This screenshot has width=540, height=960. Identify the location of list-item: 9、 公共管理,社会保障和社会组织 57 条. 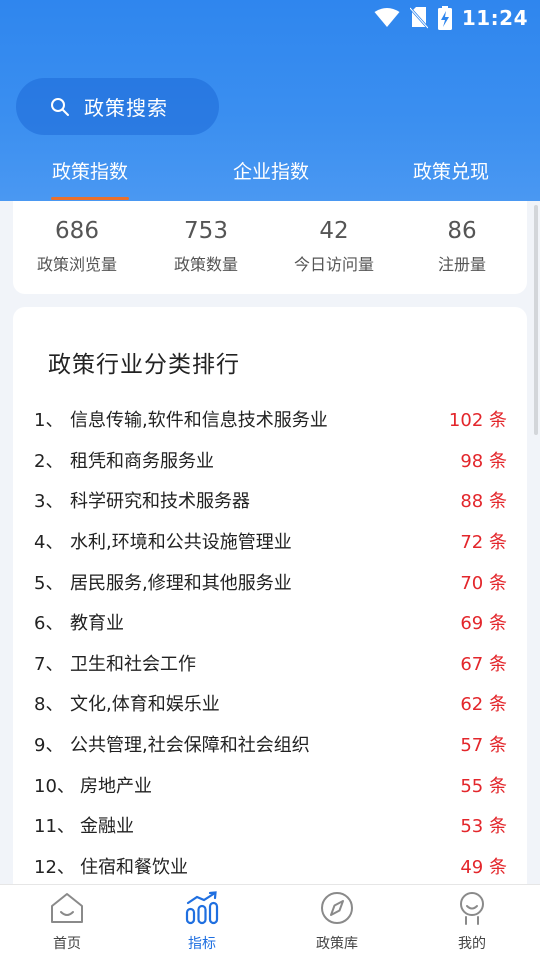
(270, 744).